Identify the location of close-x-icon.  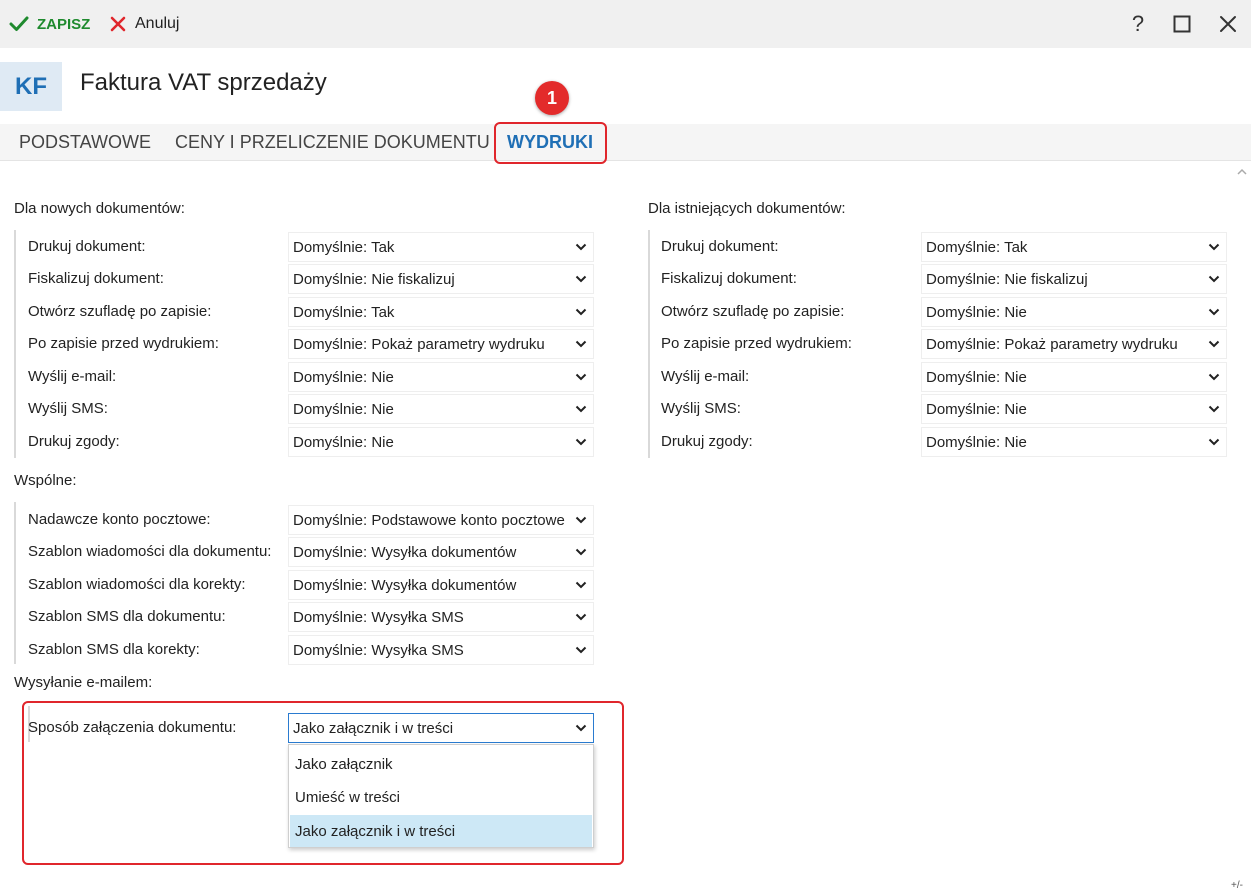
(118, 24).